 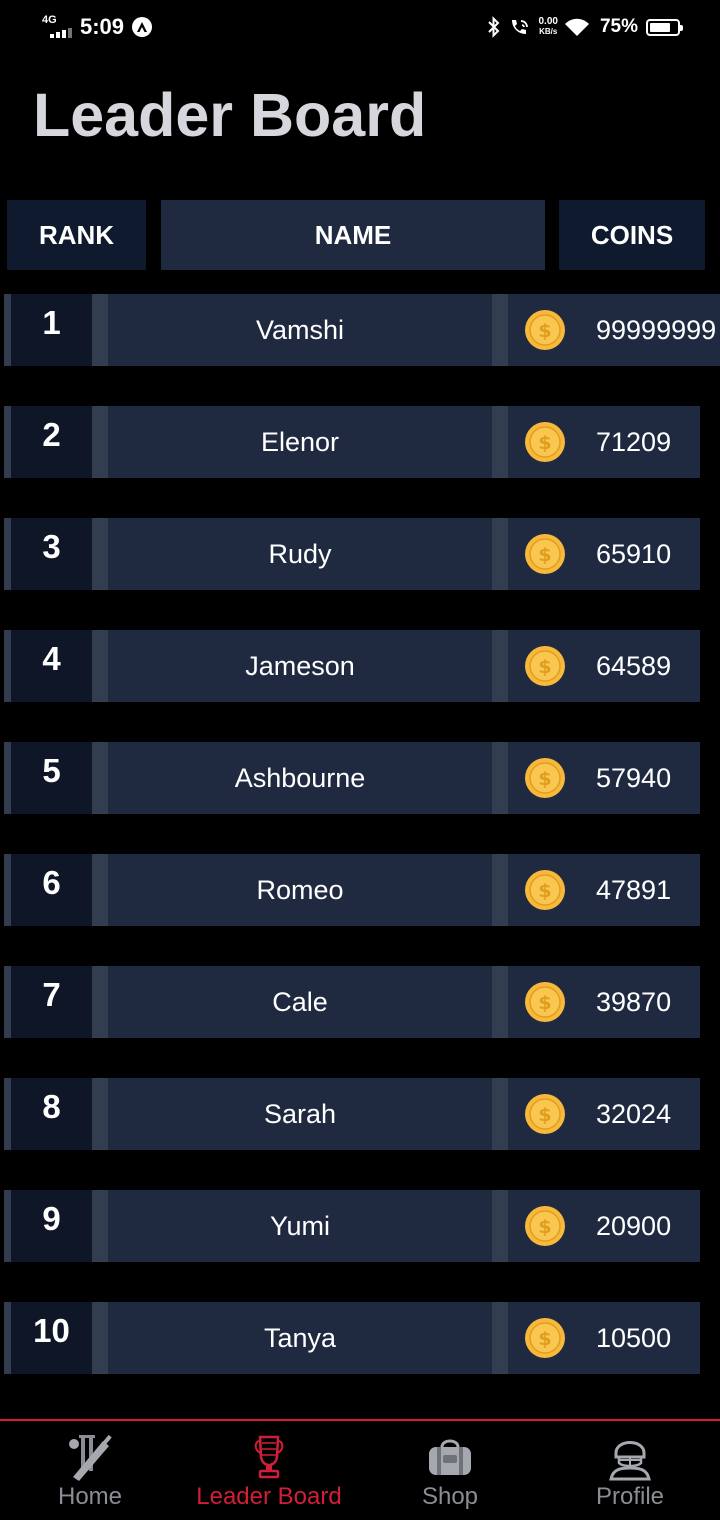 I want to click on coin-count: 64589, so click(x=634, y=665).